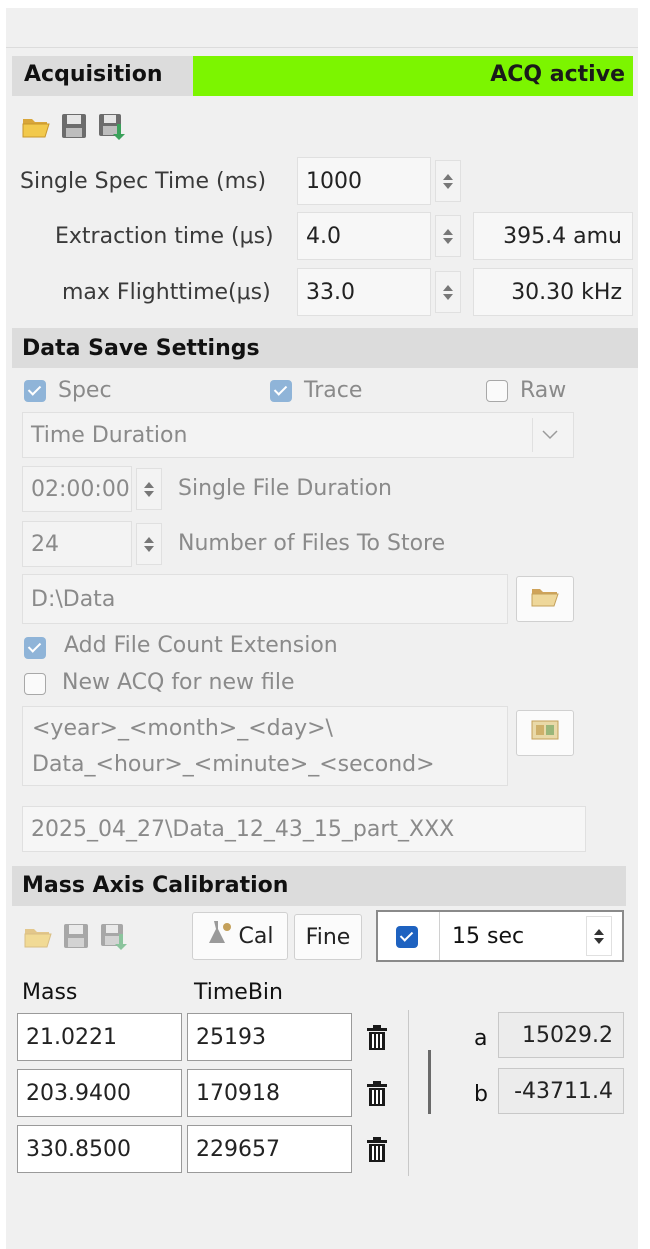 The width and height of the screenshot is (650, 1249). I want to click on new-acq-label: New ACQ for new file, so click(178, 682).